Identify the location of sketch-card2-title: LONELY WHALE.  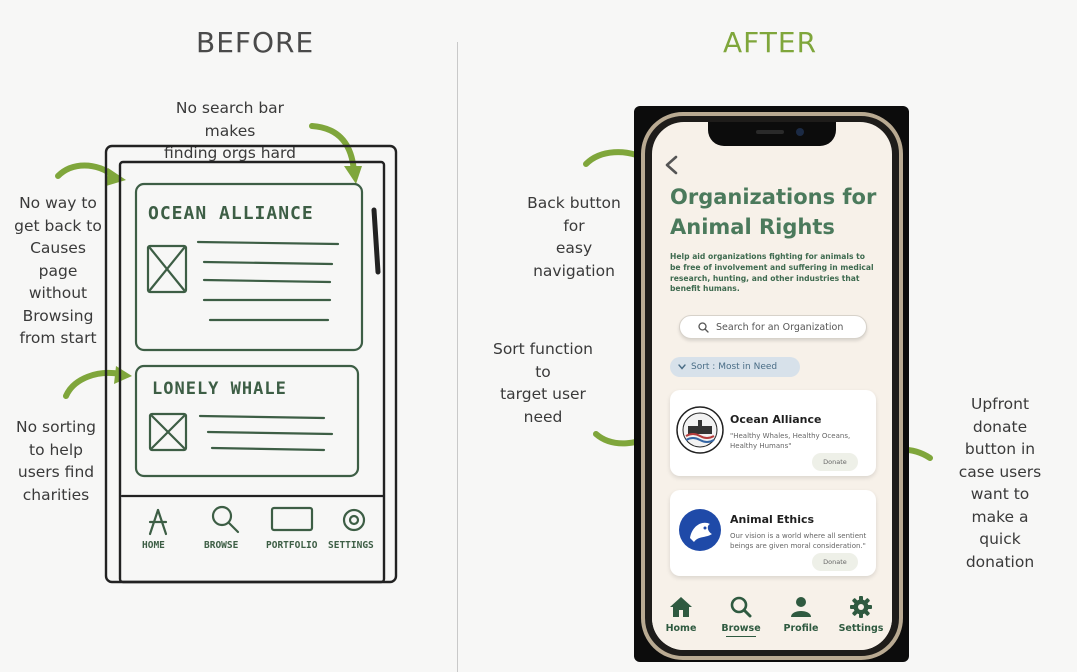
(219, 389).